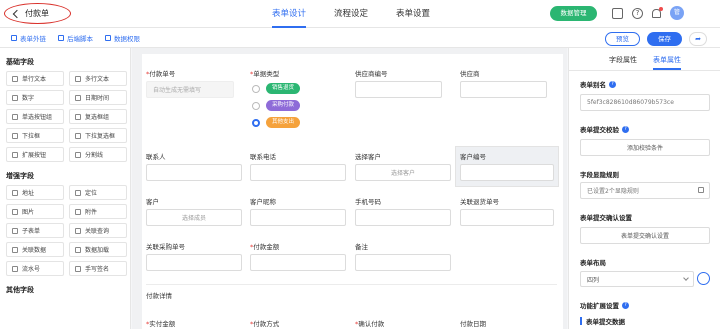 The image size is (720, 329). I want to click on address-icon, so click(15, 192).